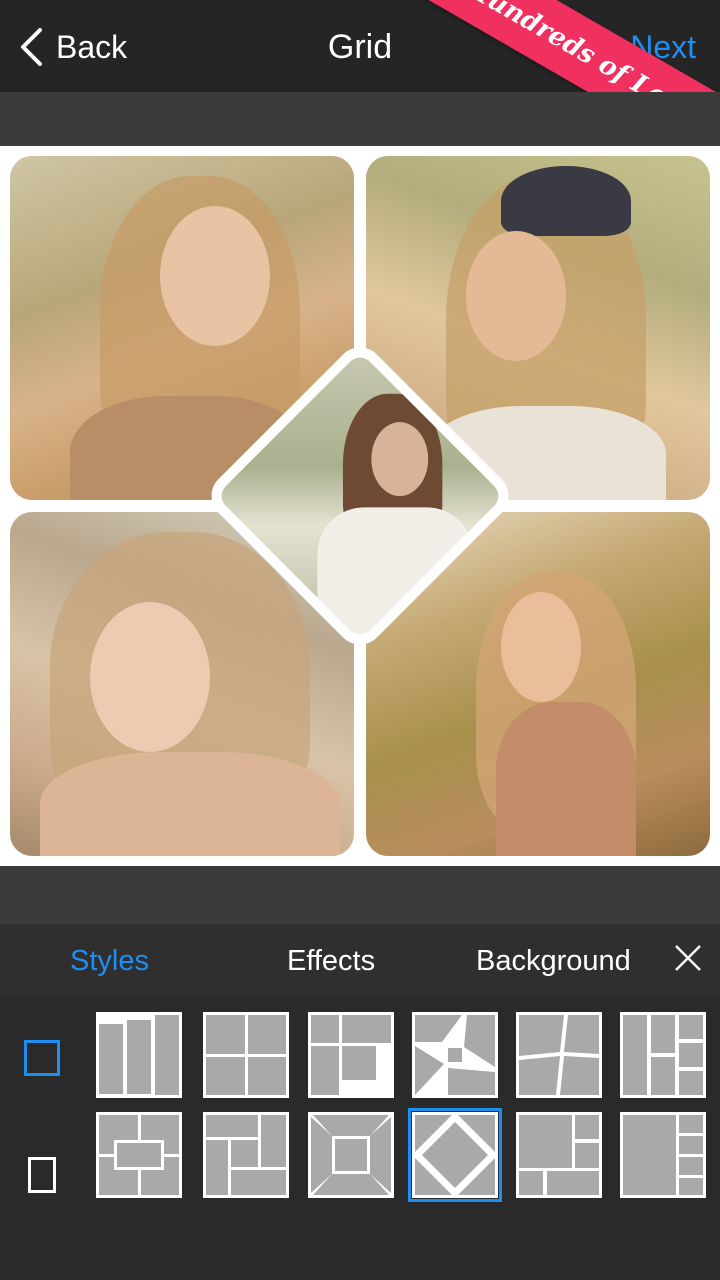  Describe the element at coordinates (42, 1175) in the screenshot. I see `aspect-portrait-button` at that location.